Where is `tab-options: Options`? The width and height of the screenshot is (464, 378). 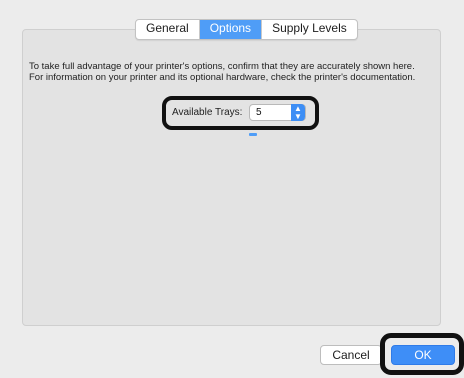
tab-options: Options is located at coordinates (231, 29).